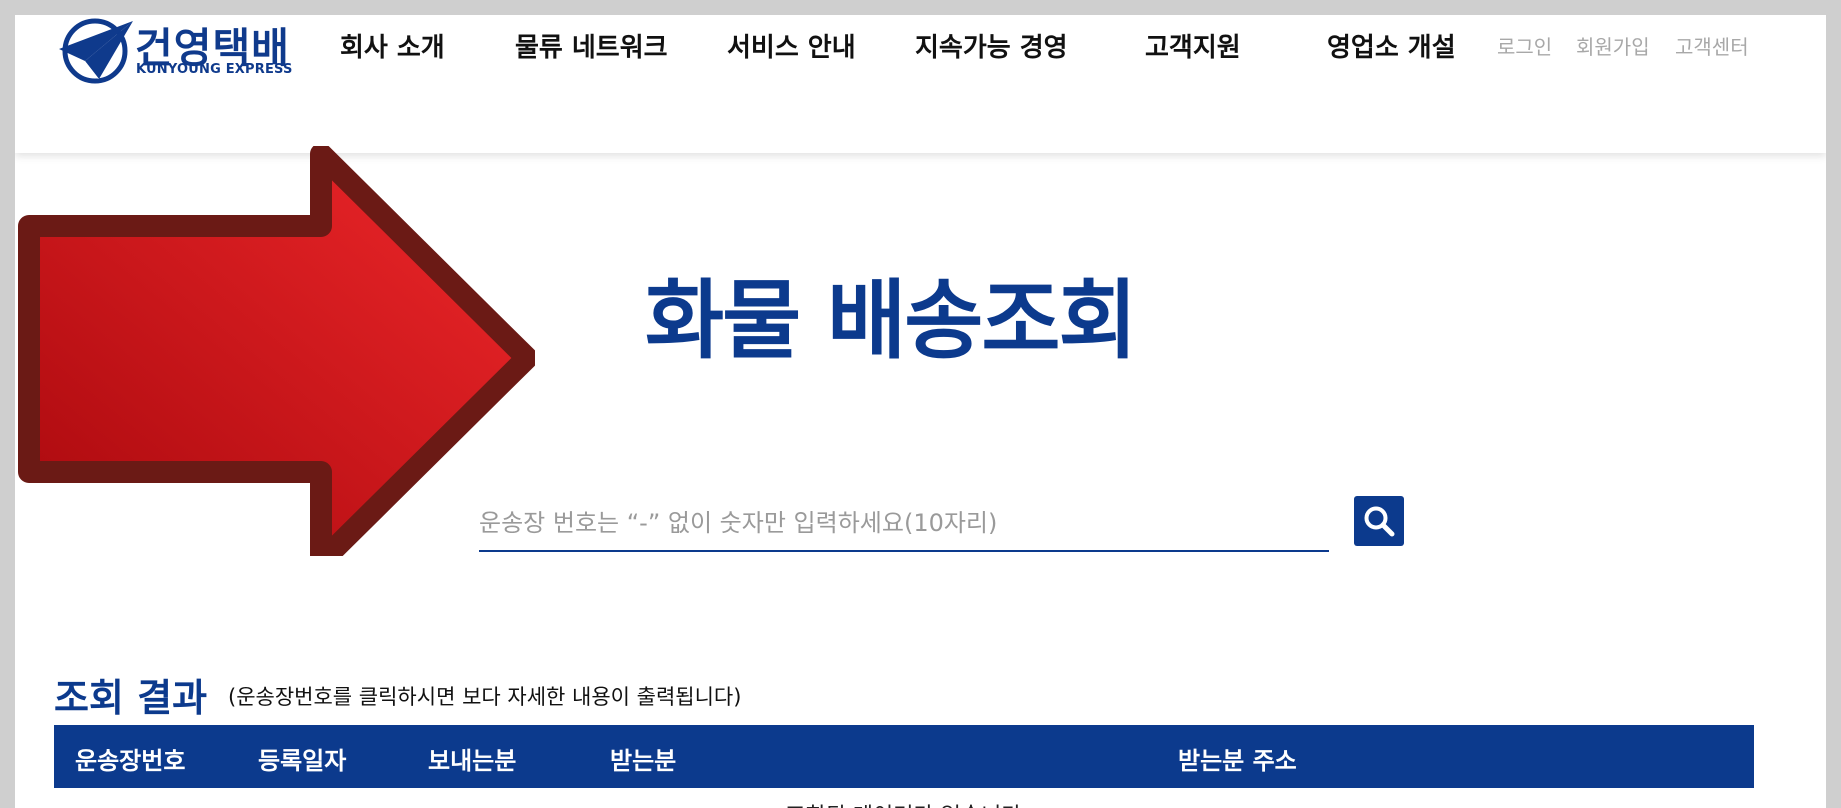  Describe the element at coordinates (1193, 45) in the screenshot. I see `nav-item-support: 고객지원` at that location.